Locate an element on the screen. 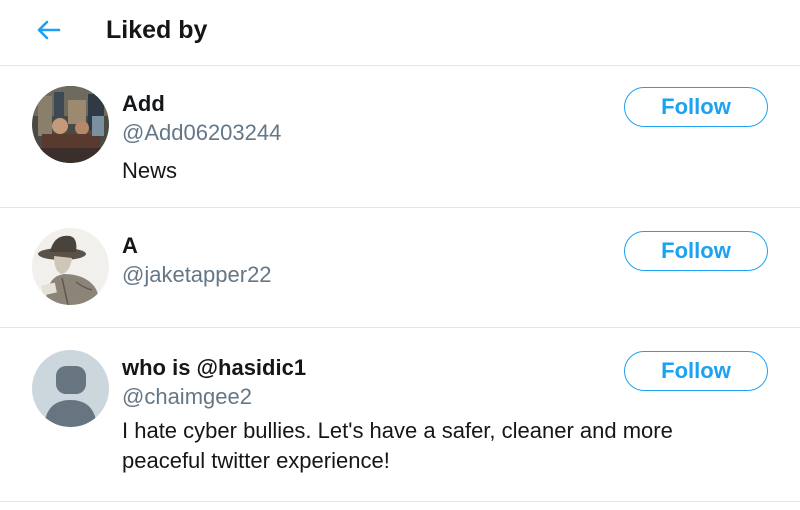  back-arrow-icon is located at coordinates (49, 30).